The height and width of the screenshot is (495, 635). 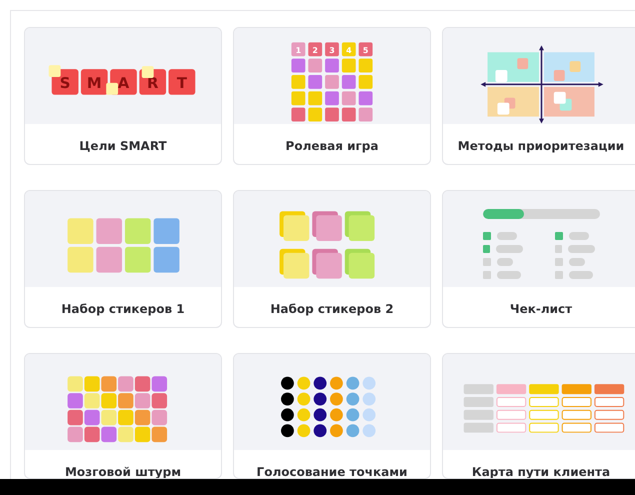 I want to click on card-title: Чек-лист, so click(x=541, y=309).